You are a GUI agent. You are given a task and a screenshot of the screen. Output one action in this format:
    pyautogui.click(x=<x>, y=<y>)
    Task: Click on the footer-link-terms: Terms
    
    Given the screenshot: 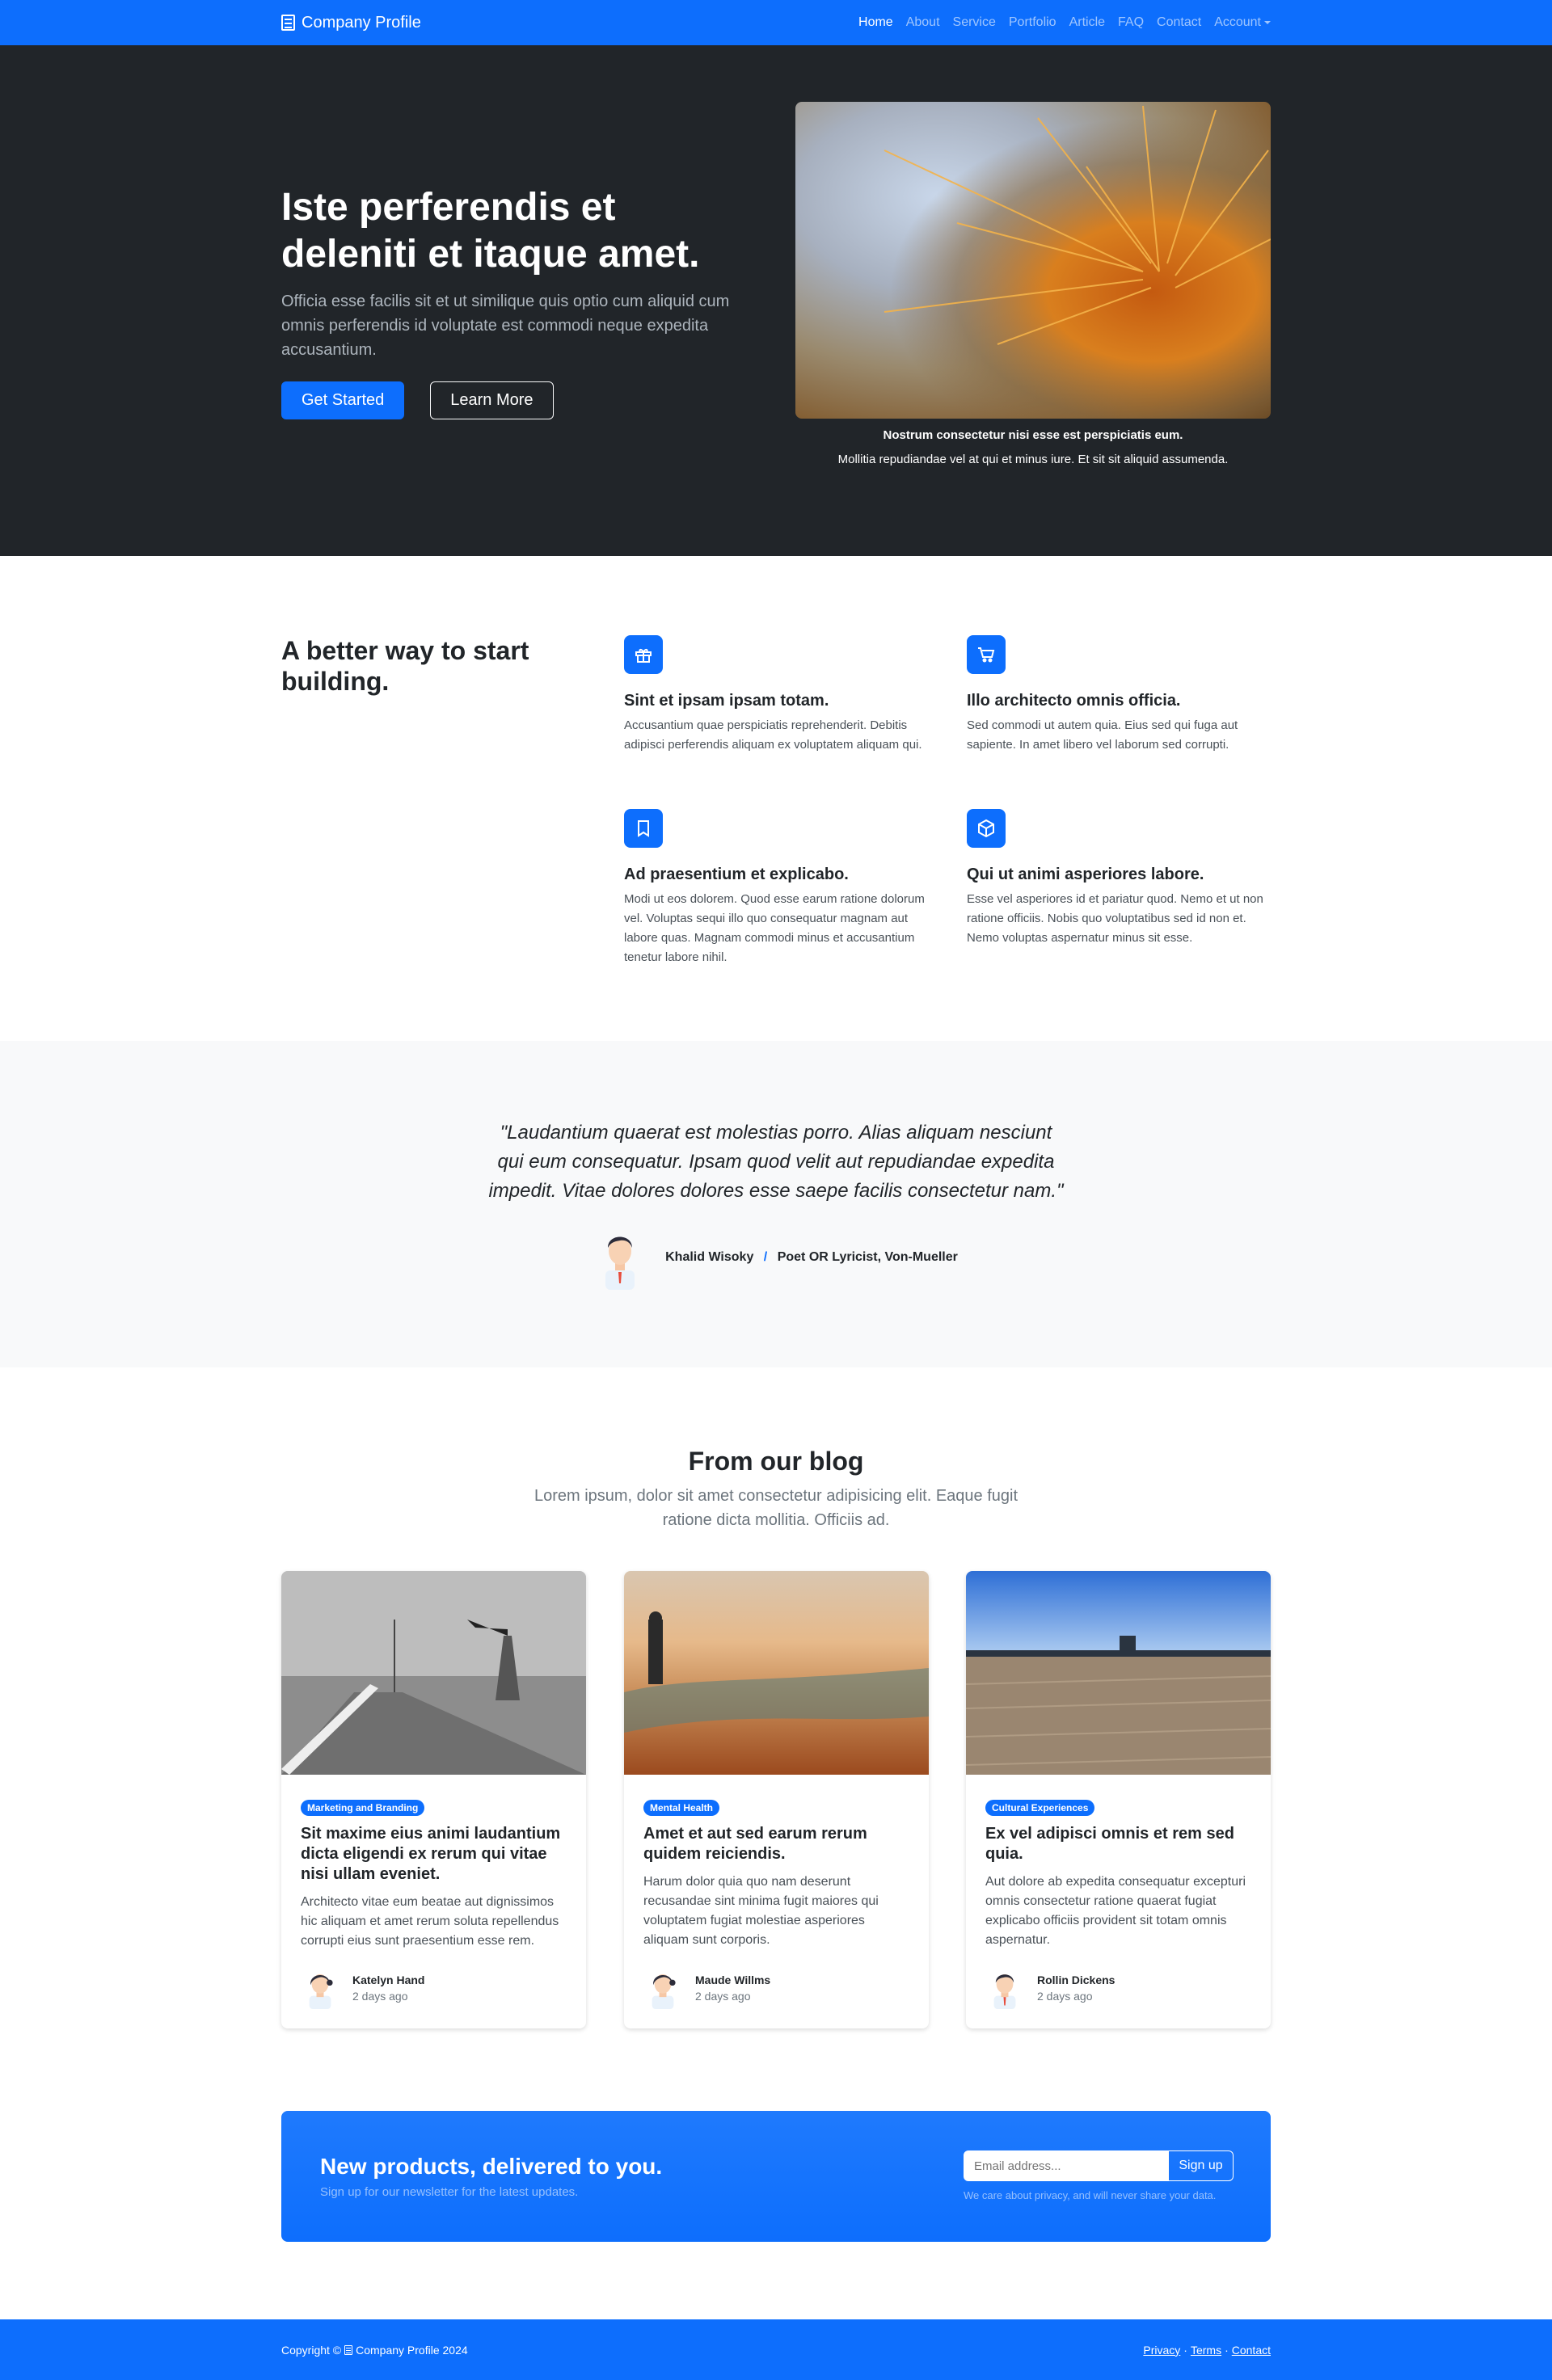 What is the action you would take?
    pyautogui.click(x=1206, y=2350)
    